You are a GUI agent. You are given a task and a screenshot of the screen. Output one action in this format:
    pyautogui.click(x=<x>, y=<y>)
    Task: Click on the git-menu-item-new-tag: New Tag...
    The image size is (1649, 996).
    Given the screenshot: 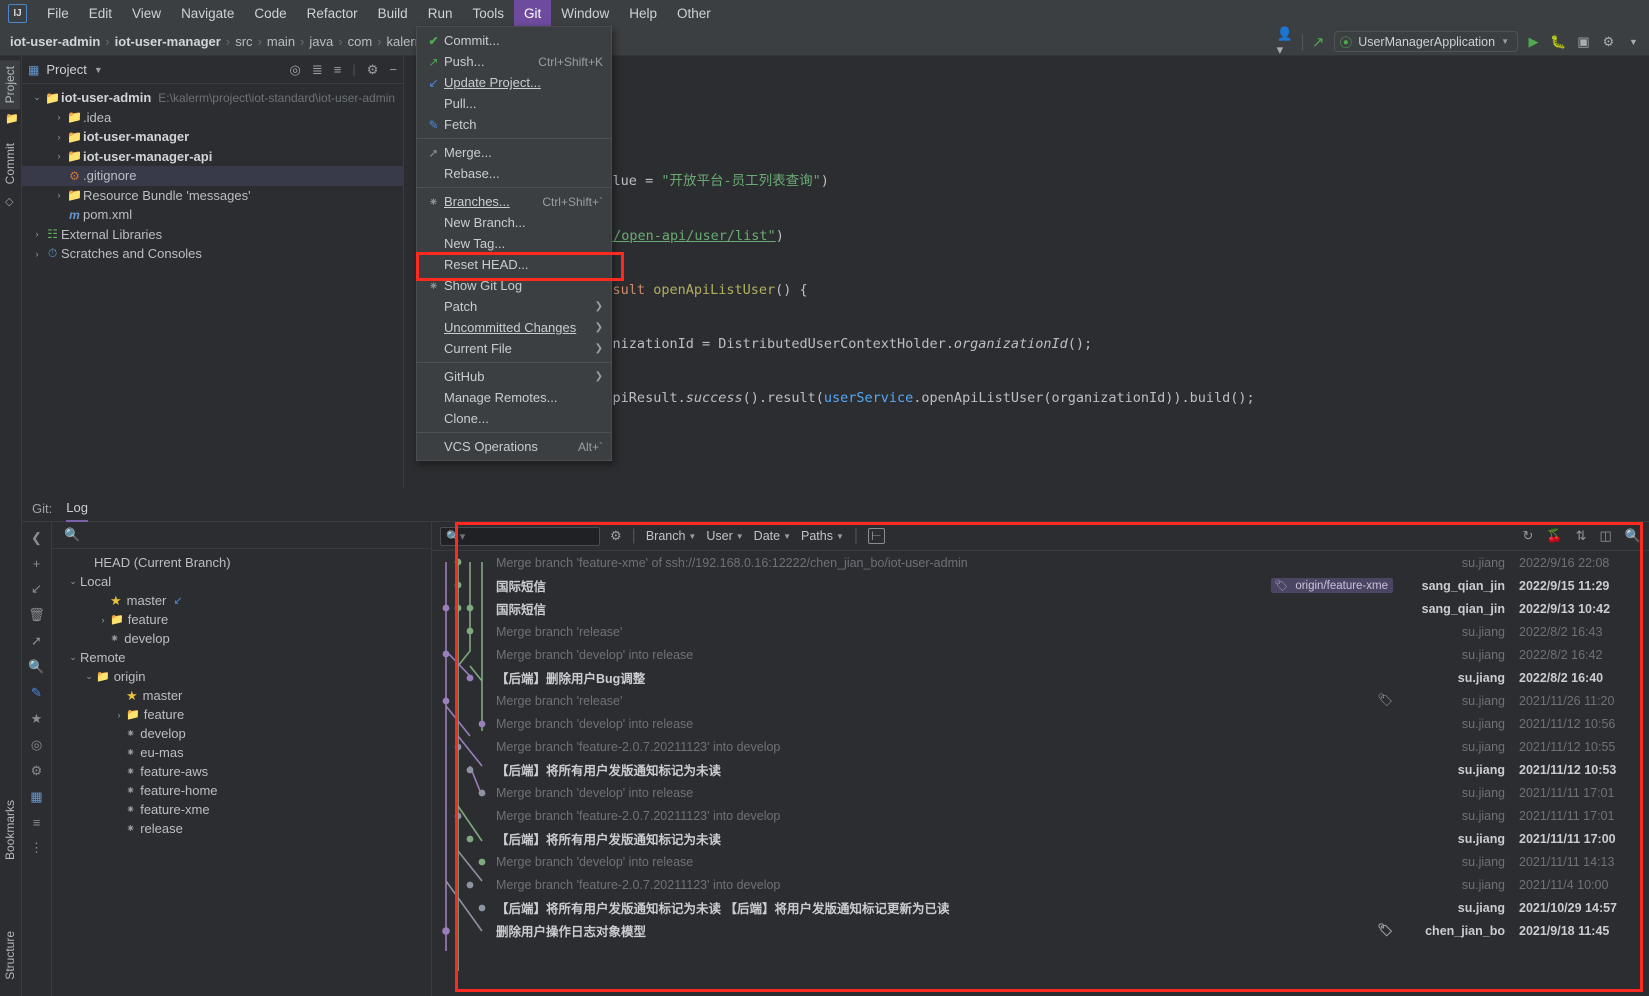 What is the action you would take?
    pyautogui.click(x=514, y=243)
    